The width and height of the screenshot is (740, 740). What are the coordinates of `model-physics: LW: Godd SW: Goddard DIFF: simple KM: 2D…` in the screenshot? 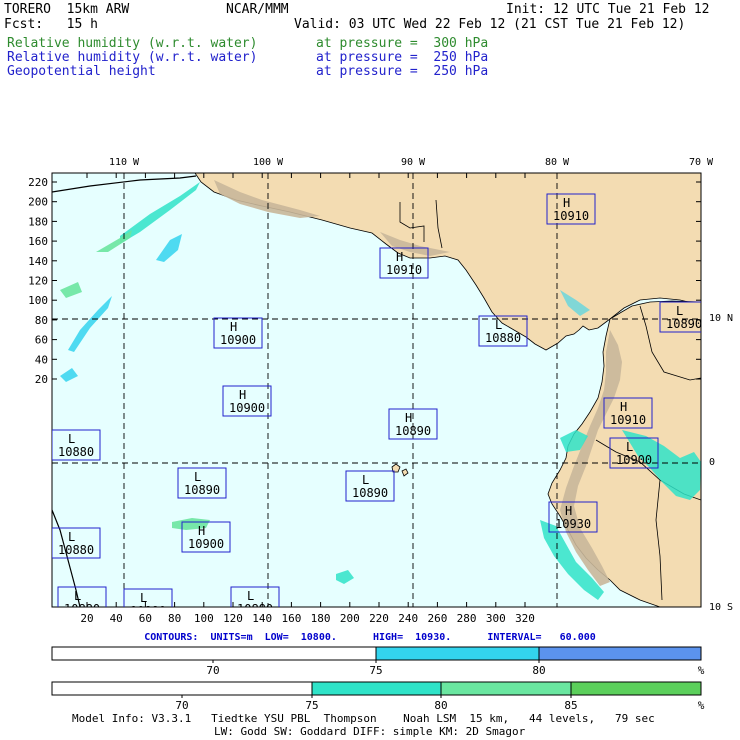 It's located at (370, 731).